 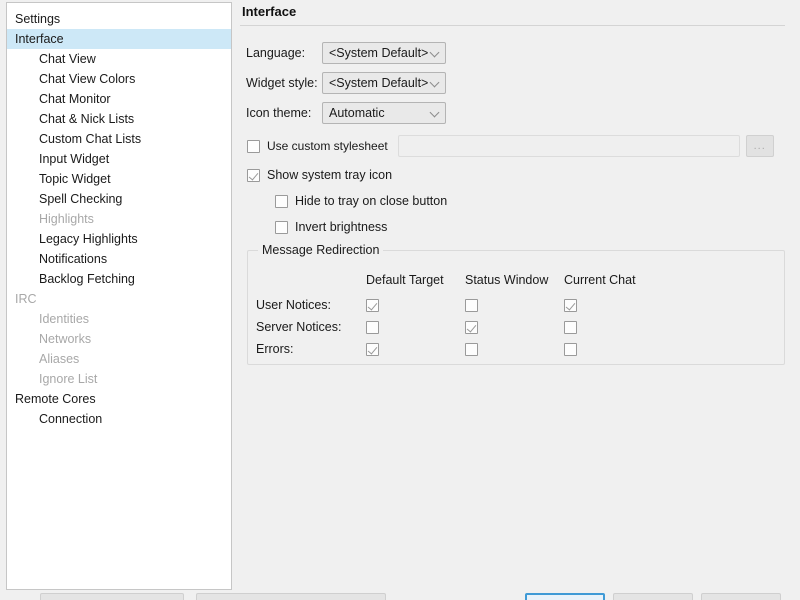 What do you see at coordinates (299, 327) in the screenshot?
I see `row-label: Server Notices:` at bounding box center [299, 327].